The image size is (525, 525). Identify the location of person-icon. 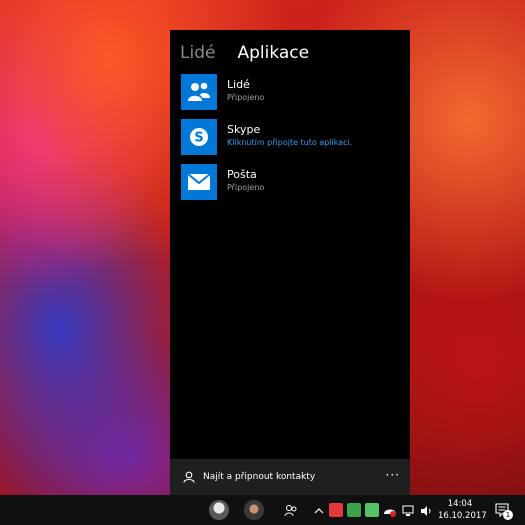
(189, 477).